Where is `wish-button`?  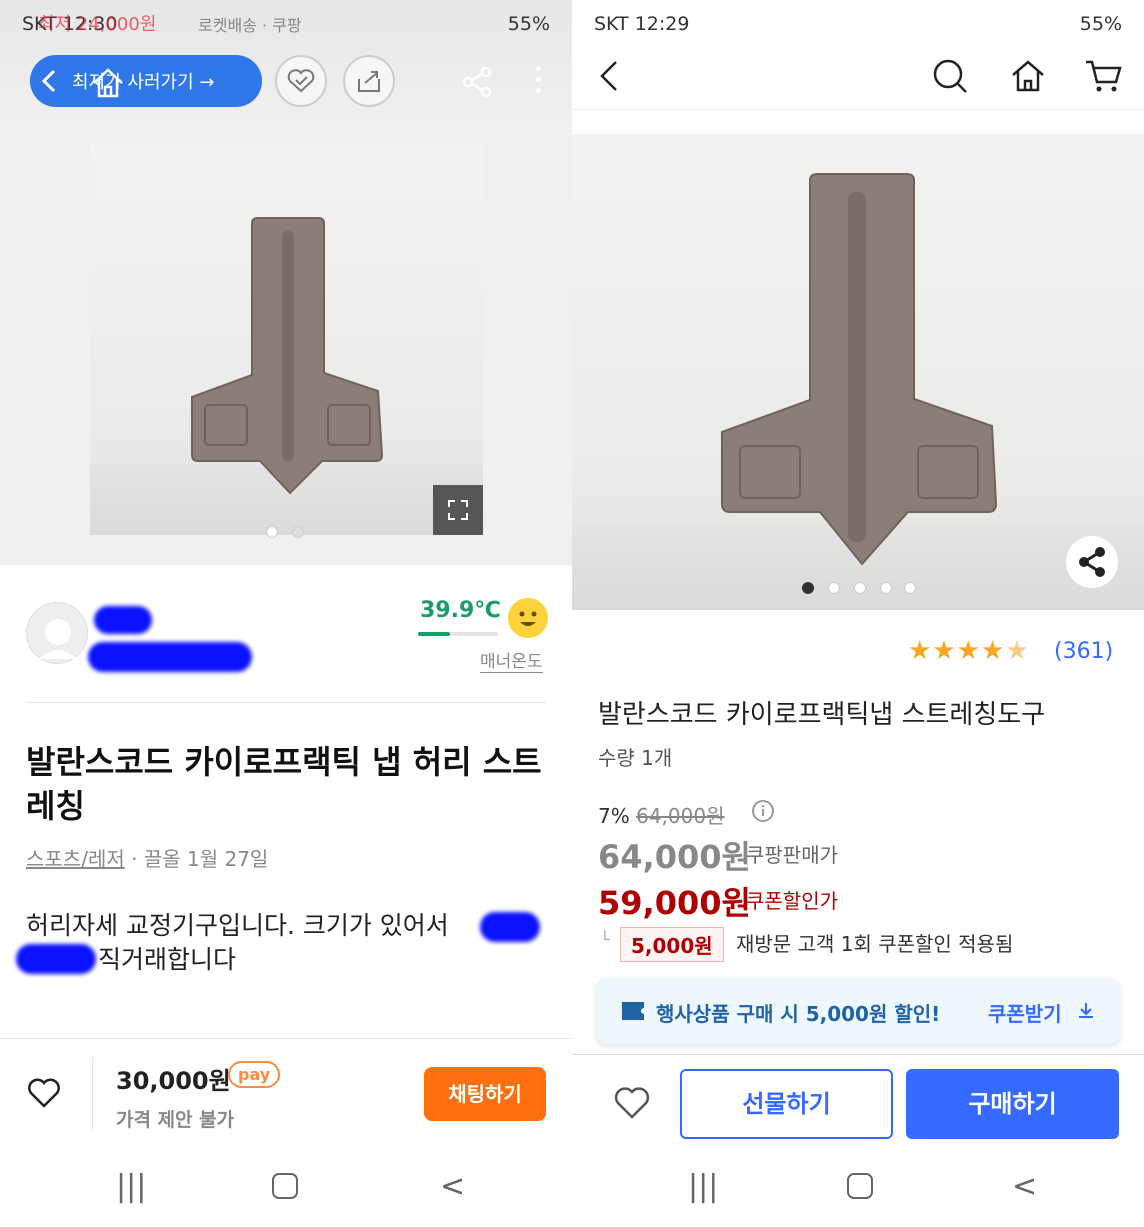
wish-button is located at coordinates (301, 81).